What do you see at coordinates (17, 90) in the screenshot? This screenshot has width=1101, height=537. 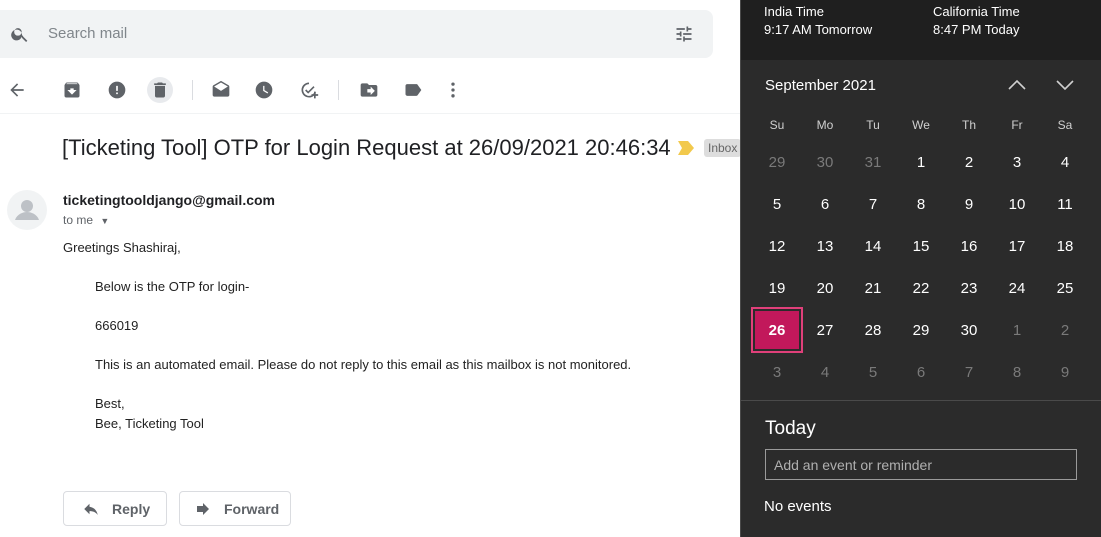 I see `back-arrow-icon` at bounding box center [17, 90].